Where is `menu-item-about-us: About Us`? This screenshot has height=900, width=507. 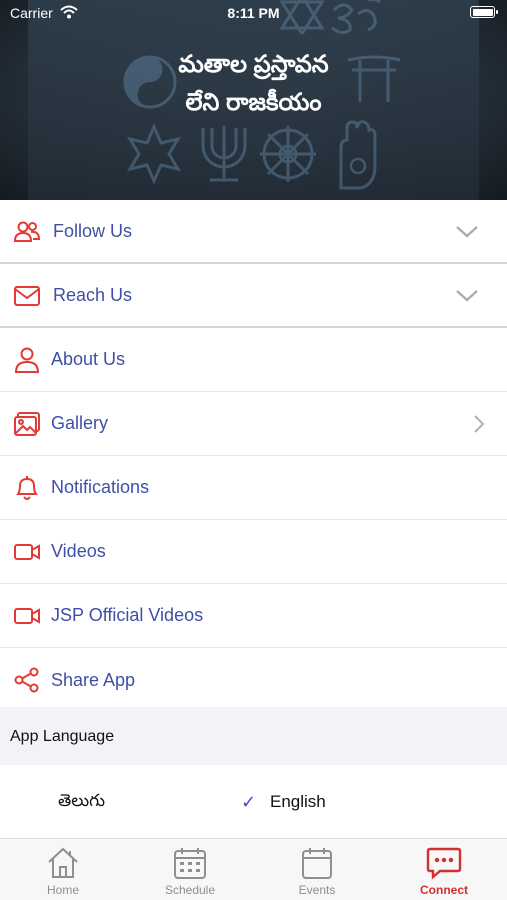
menu-item-about-us: About Us is located at coordinates (253, 360).